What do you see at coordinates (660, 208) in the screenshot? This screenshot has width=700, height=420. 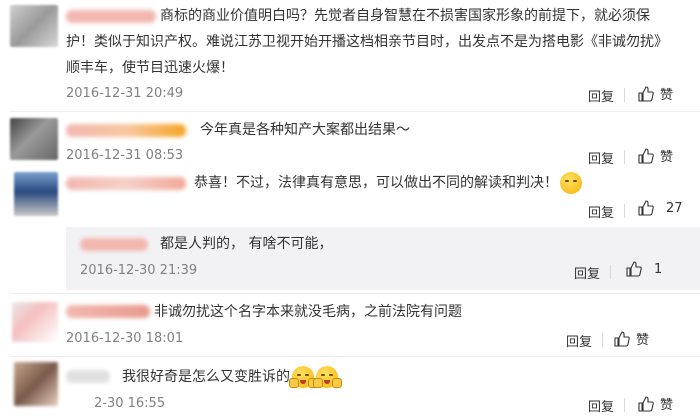 I see `like-button: 27` at bounding box center [660, 208].